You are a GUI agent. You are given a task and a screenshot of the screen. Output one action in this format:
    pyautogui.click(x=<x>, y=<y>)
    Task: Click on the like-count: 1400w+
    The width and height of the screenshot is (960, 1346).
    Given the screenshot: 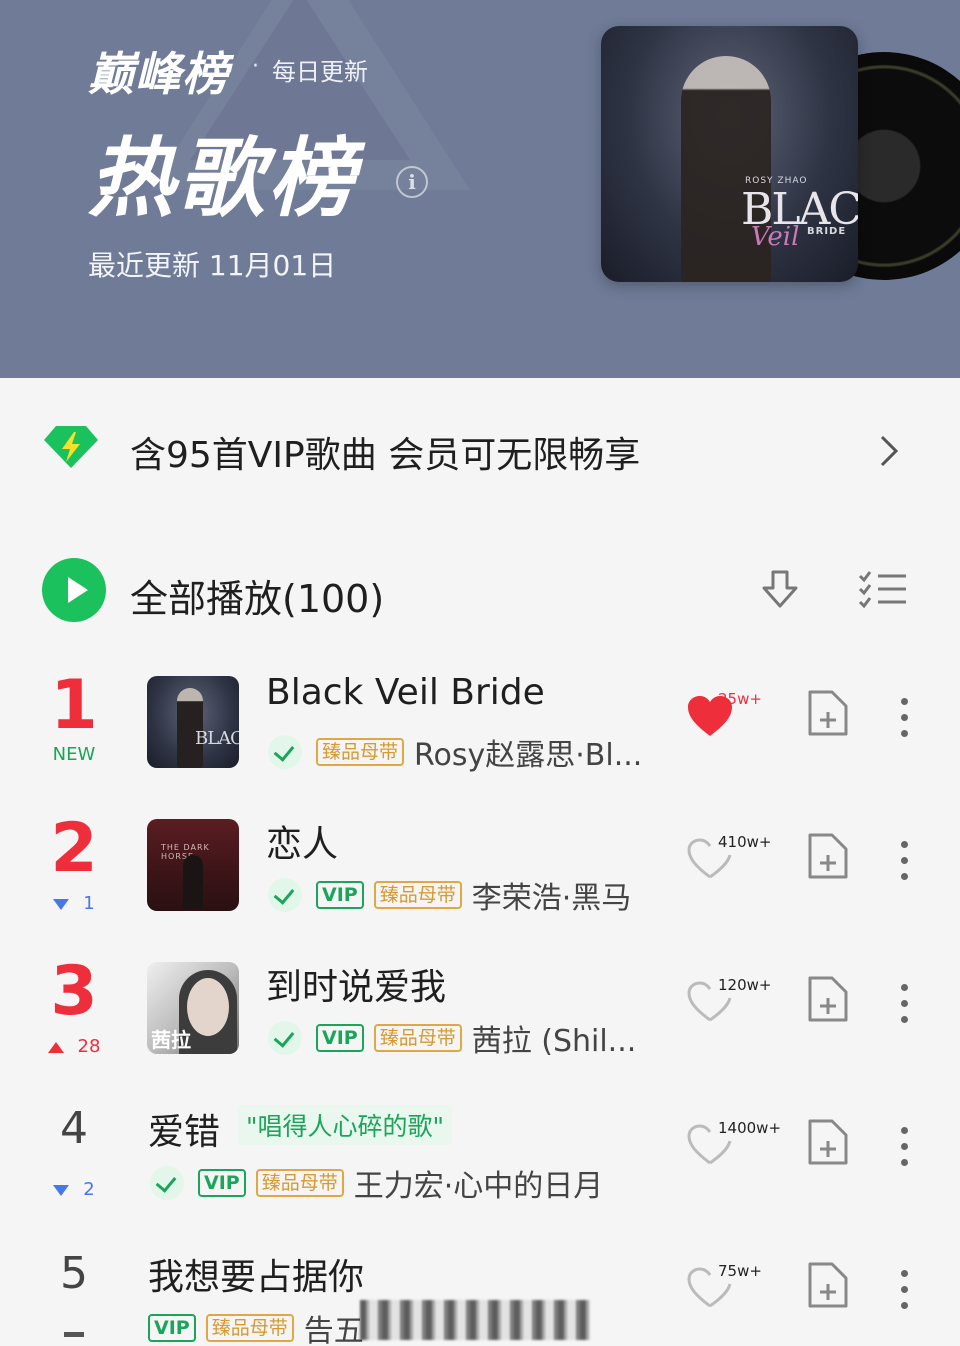 What is the action you would take?
    pyautogui.click(x=750, y=1128)
    